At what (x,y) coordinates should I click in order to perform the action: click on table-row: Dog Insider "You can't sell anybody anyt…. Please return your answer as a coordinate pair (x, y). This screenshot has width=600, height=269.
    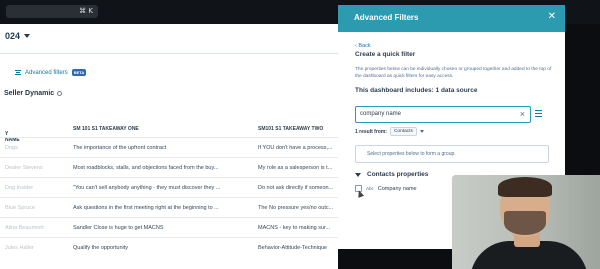
    Looking at the image, I should click on (169, 187).